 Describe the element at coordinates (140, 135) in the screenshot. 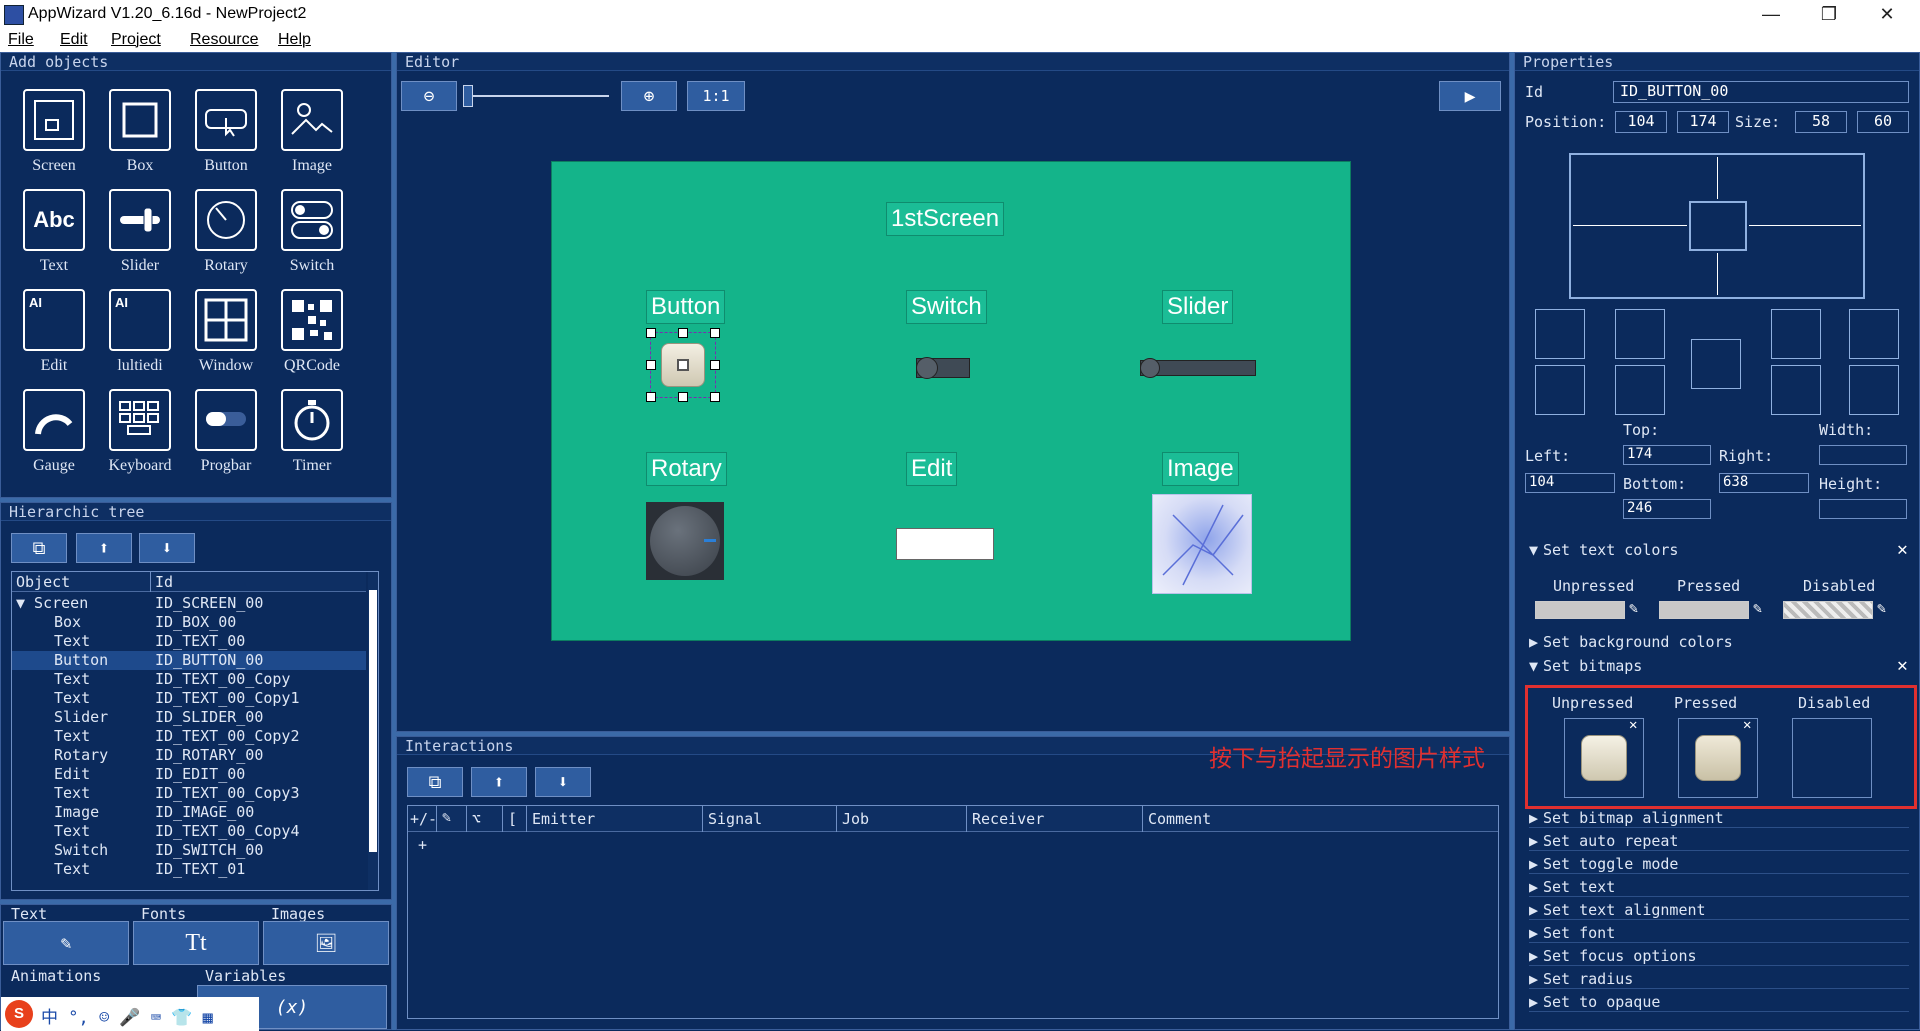

I see `add-box-tool: Box` at that location.